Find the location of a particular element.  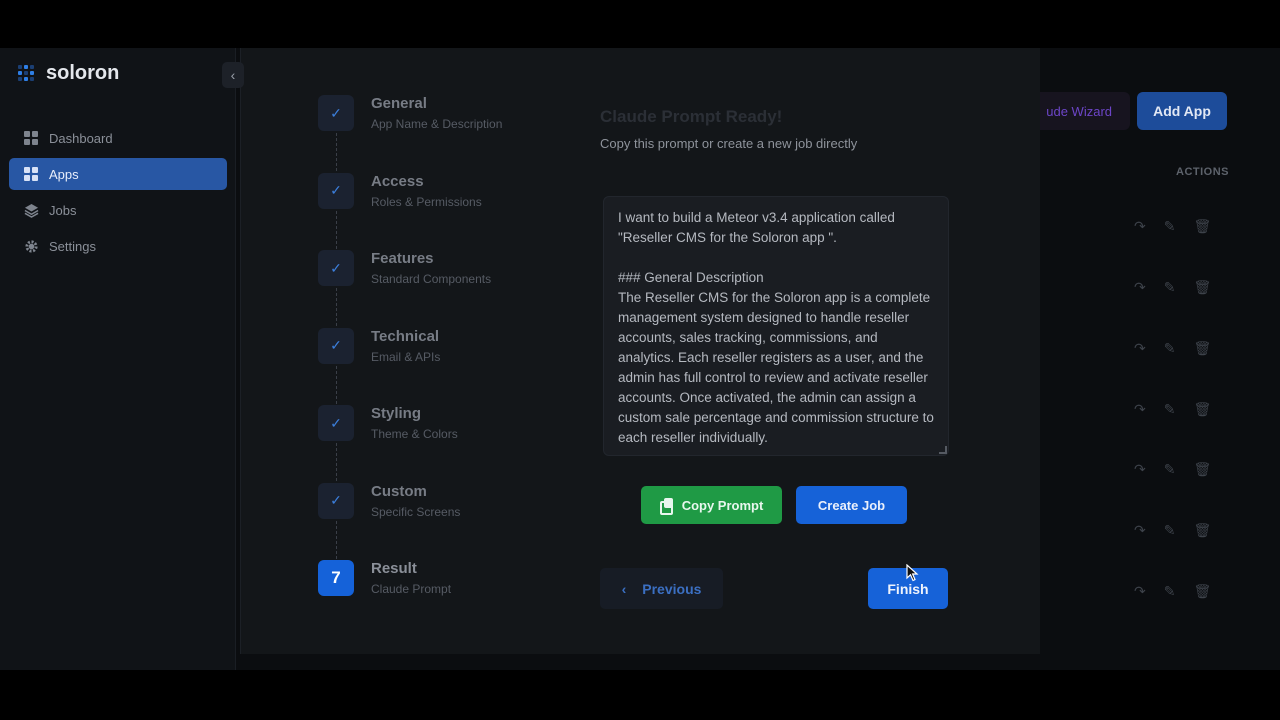

step-subtitle: Claude Prompt is located at coordinates (411, 589).